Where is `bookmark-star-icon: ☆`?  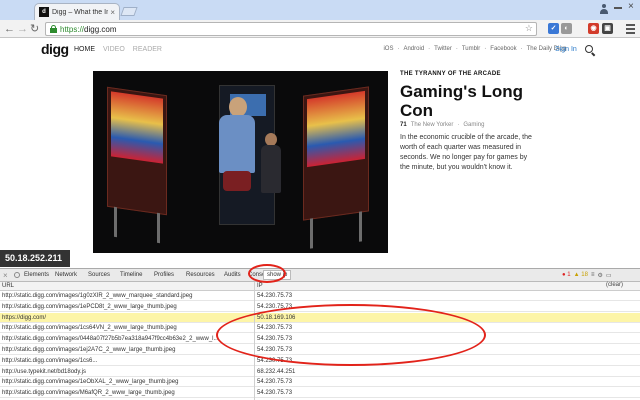
bookmark-star-icon: ☆ is located at coordinates (529, 28).